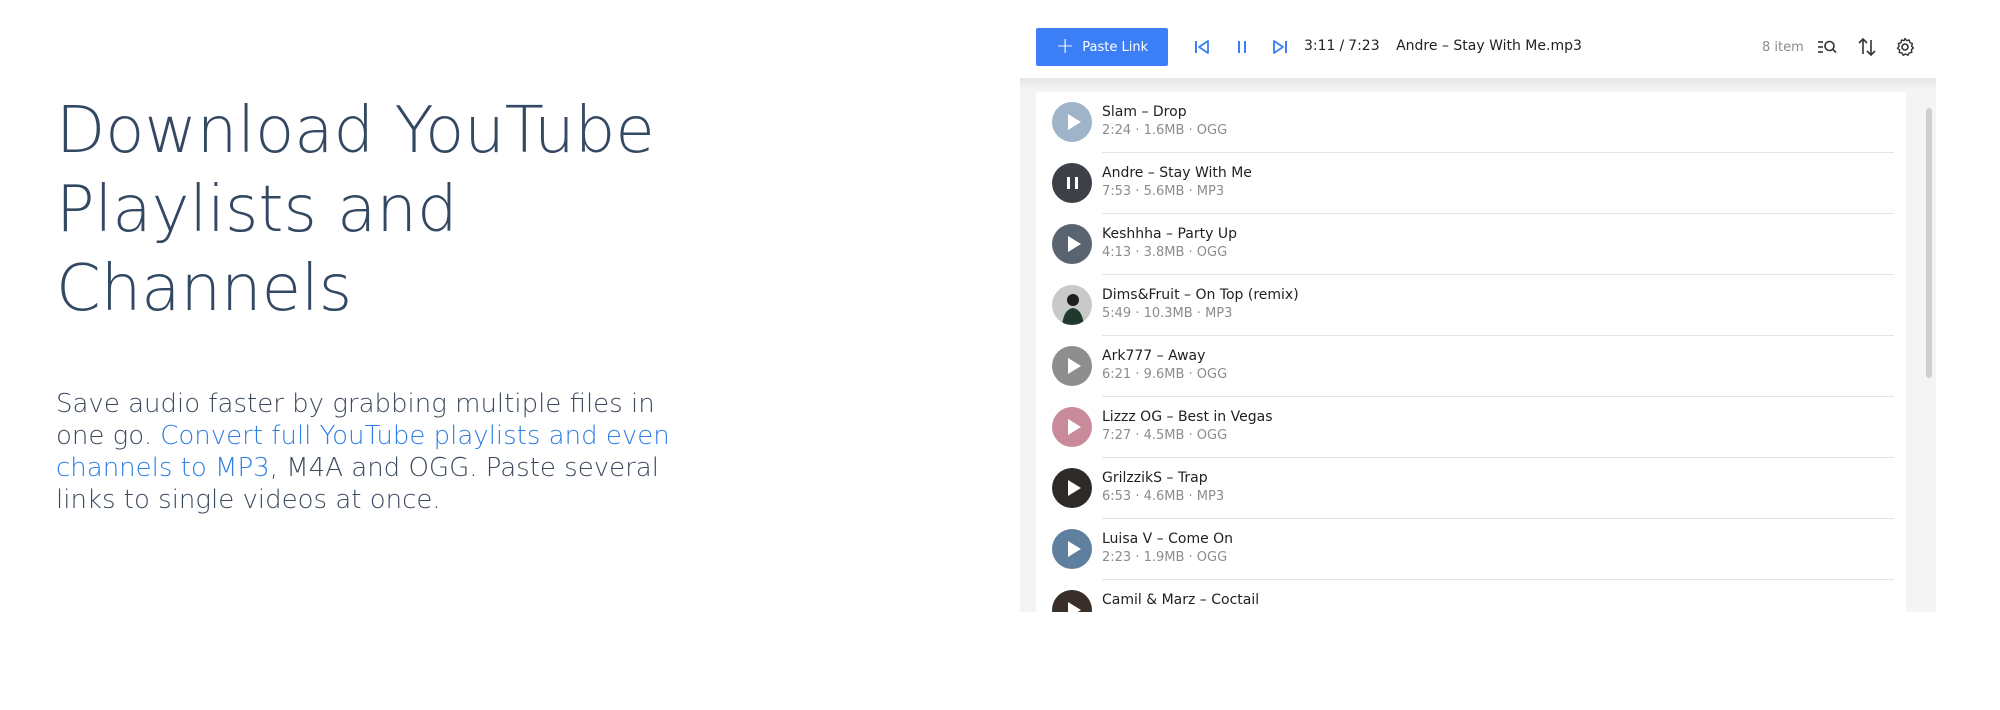 This screenshot has height=710, width=2000. I want to click on track-row: Ark777 – Away 6:21 · 9.6MB · OGG, so click(1471, 366).